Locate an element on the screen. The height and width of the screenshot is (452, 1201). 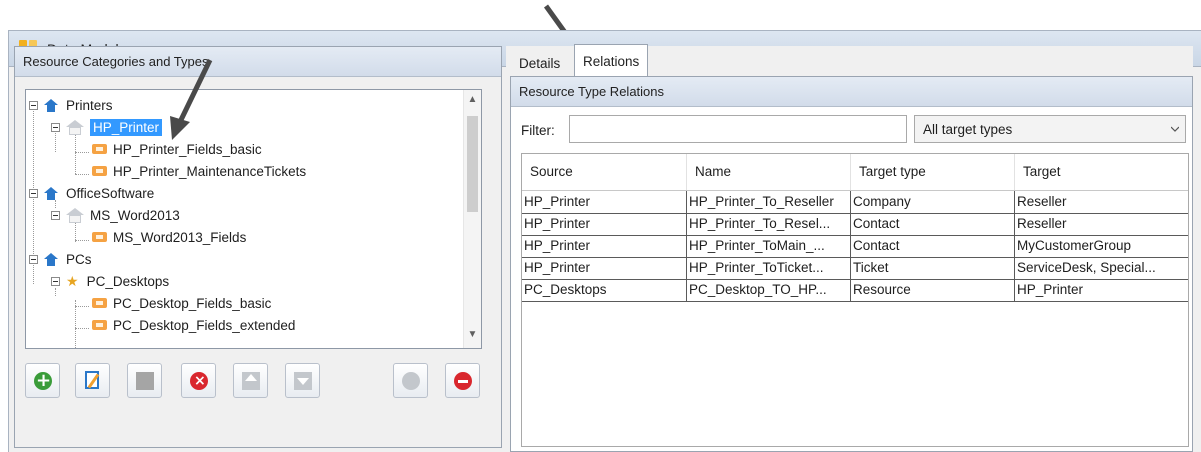
column-header-target-type: Target type is located at coordinates (933, 172).